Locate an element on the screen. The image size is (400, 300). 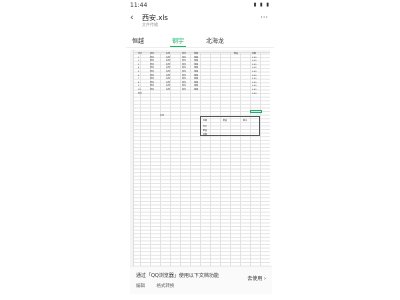
status-time: 11:44 is located at coordinates (139, 5).